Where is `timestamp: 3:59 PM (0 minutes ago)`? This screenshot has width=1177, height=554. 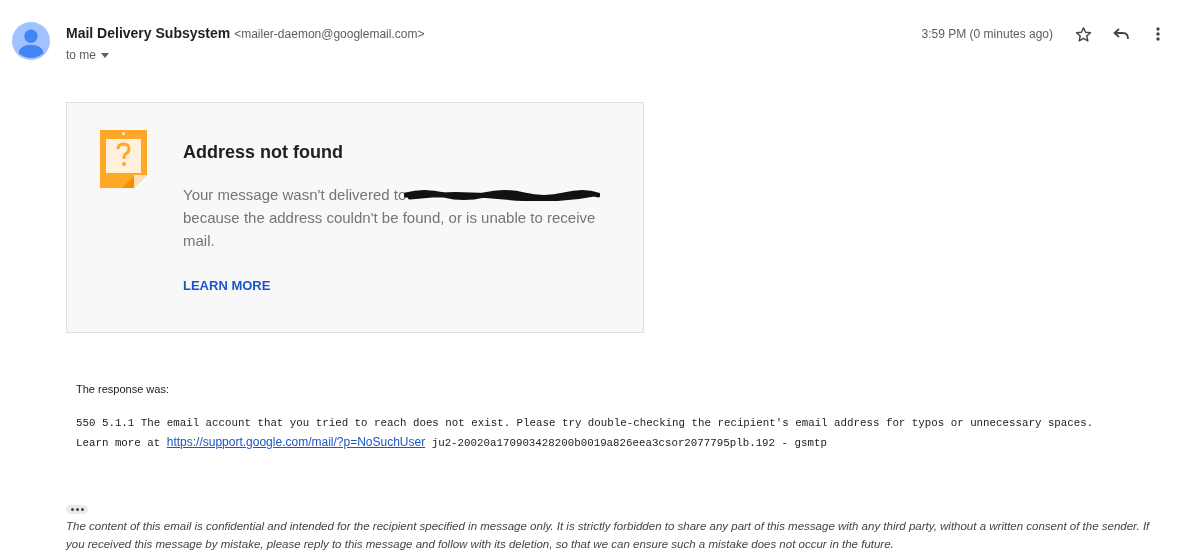 timestamp: 3:59 PM (0 minutes ago) is located at coordinates (987, 34).